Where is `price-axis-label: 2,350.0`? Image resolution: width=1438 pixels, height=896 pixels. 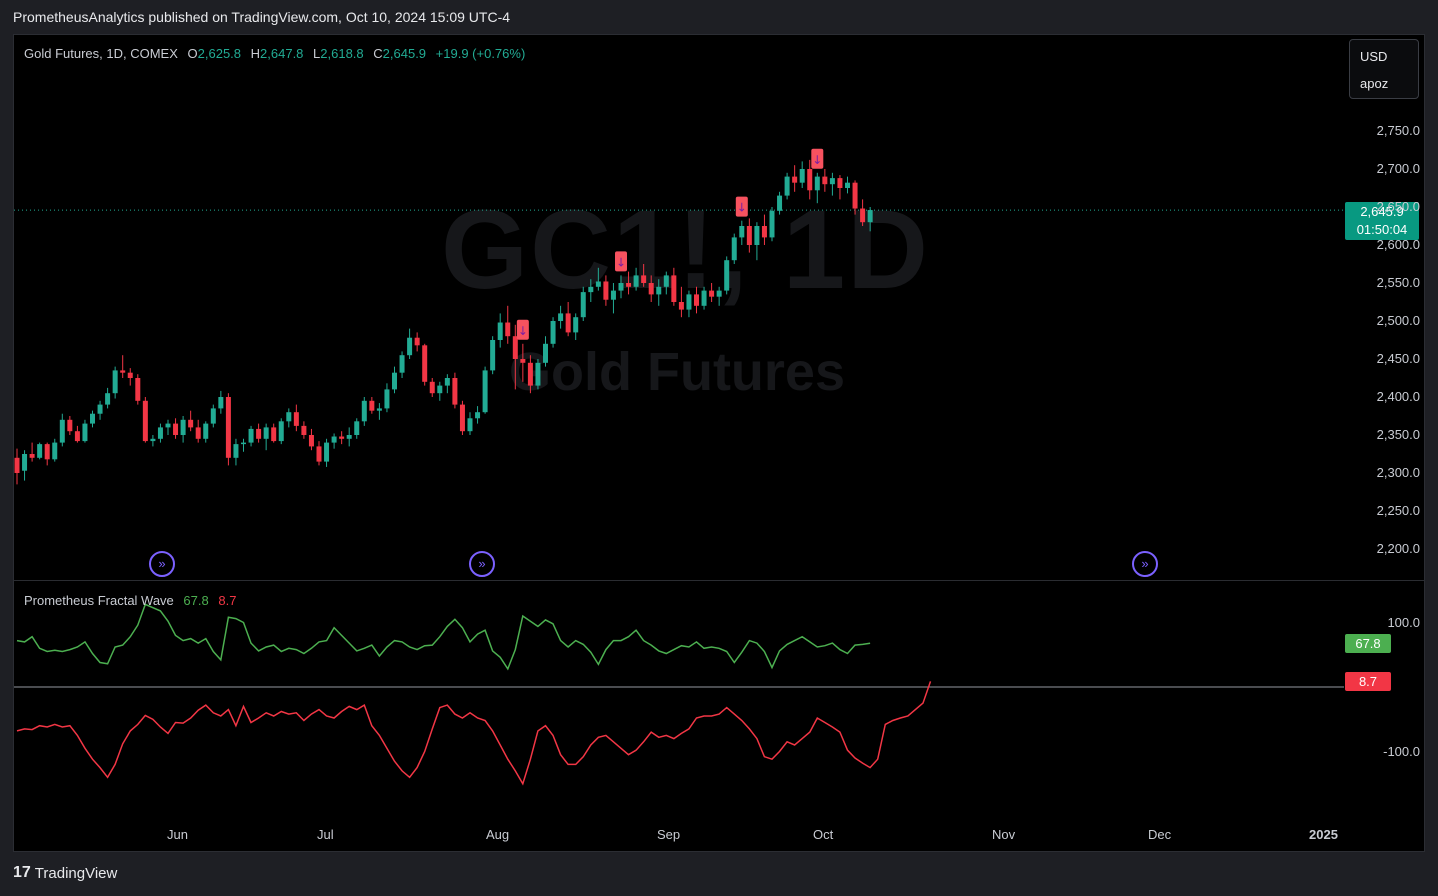 price-axis-label: 2,350.0 is located at coordinates (1398, 434).